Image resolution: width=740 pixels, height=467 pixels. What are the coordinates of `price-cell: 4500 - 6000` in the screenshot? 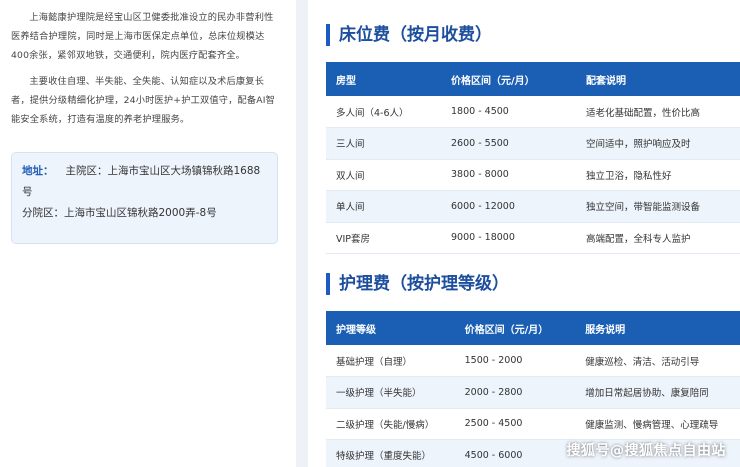 It's located at (515, 453).